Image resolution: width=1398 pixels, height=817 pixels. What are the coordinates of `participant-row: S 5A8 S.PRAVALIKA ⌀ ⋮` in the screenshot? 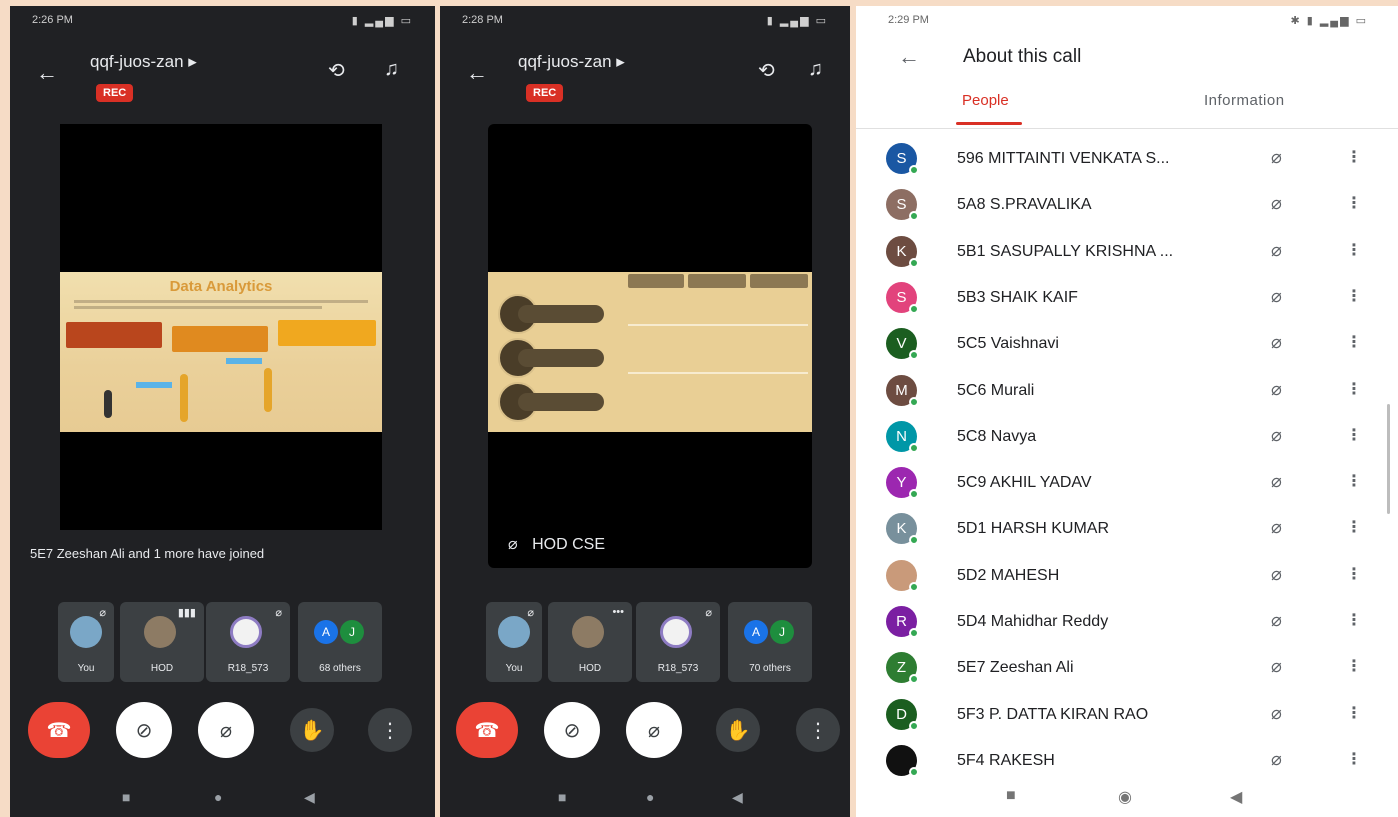 It's located at (1127, 204).